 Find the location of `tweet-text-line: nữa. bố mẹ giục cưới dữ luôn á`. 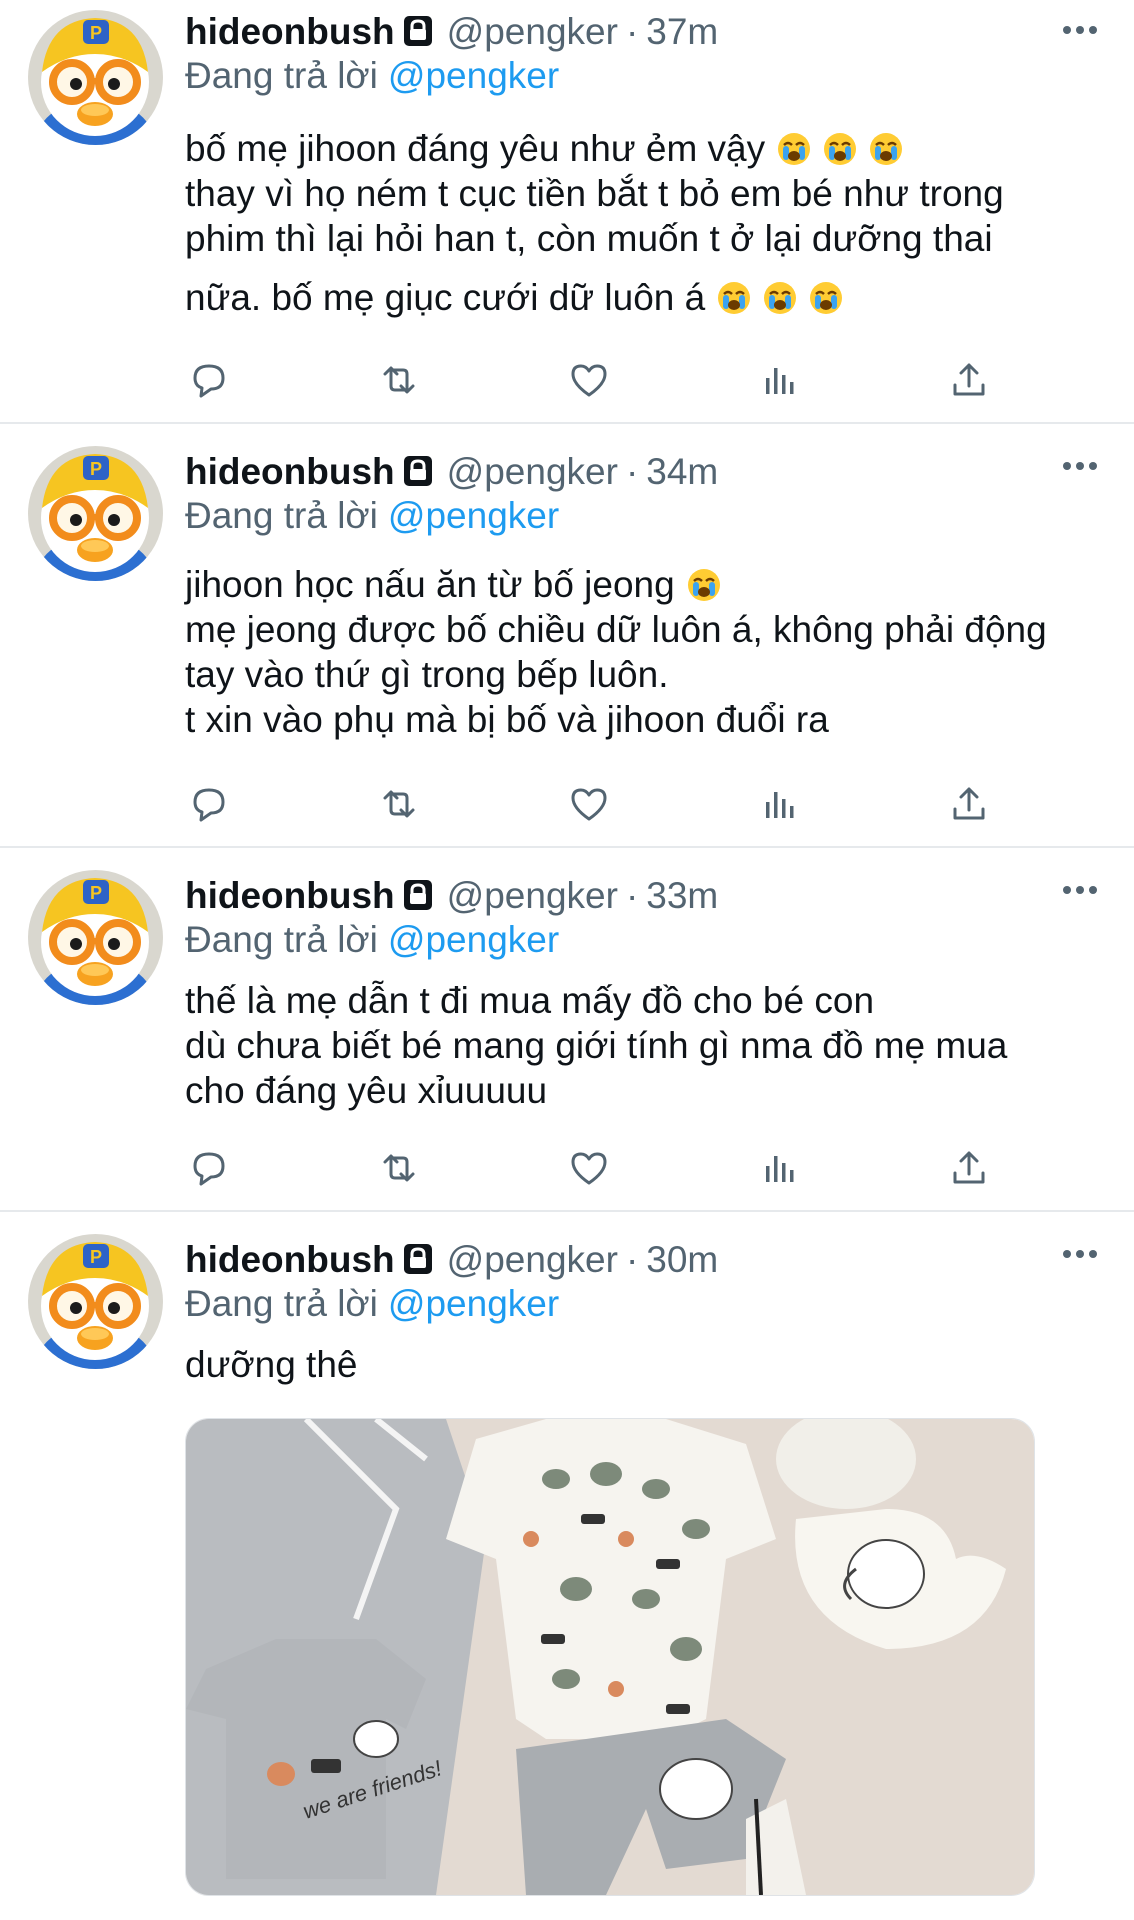

tweet-text-line: nữa. bố mẹ giục cưới dữ luôn á is located at coordinates (645, 297).